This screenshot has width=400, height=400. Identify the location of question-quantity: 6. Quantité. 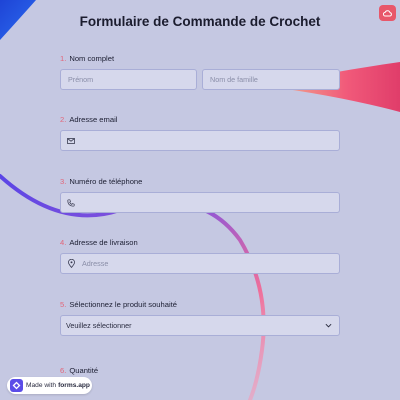
(200, 371).